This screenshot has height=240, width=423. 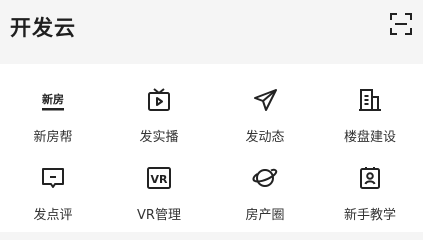 I want to click on grid-item-label: 新手教学, so click(x=369, y=215).